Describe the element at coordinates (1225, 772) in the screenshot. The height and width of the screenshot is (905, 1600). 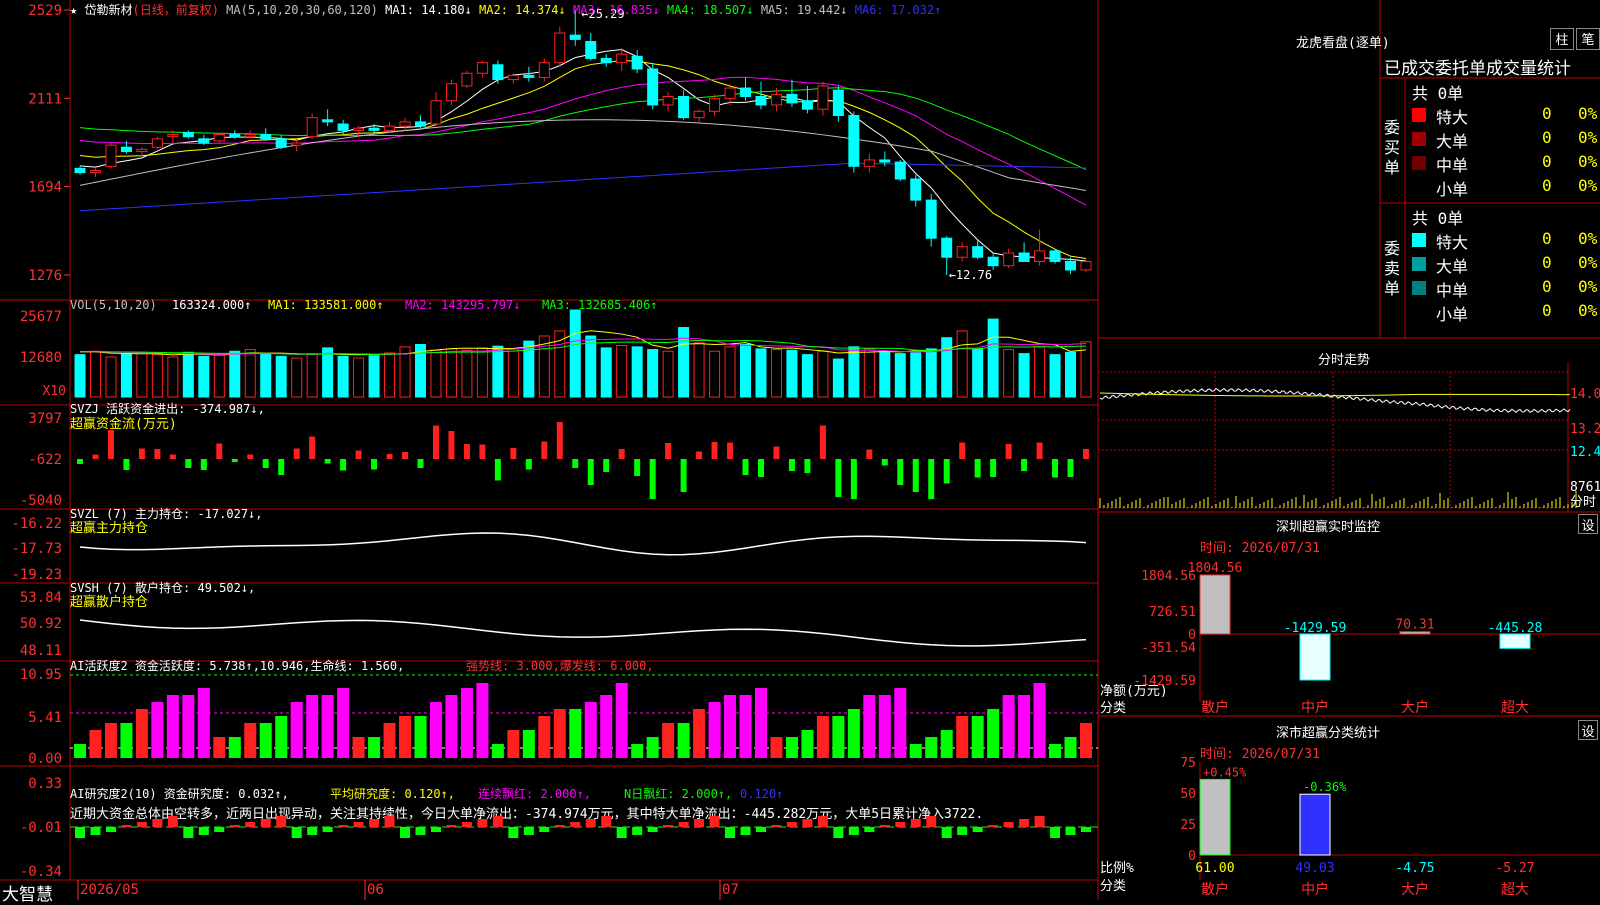
I see `ss-bar-change: +0.45%` at that location.